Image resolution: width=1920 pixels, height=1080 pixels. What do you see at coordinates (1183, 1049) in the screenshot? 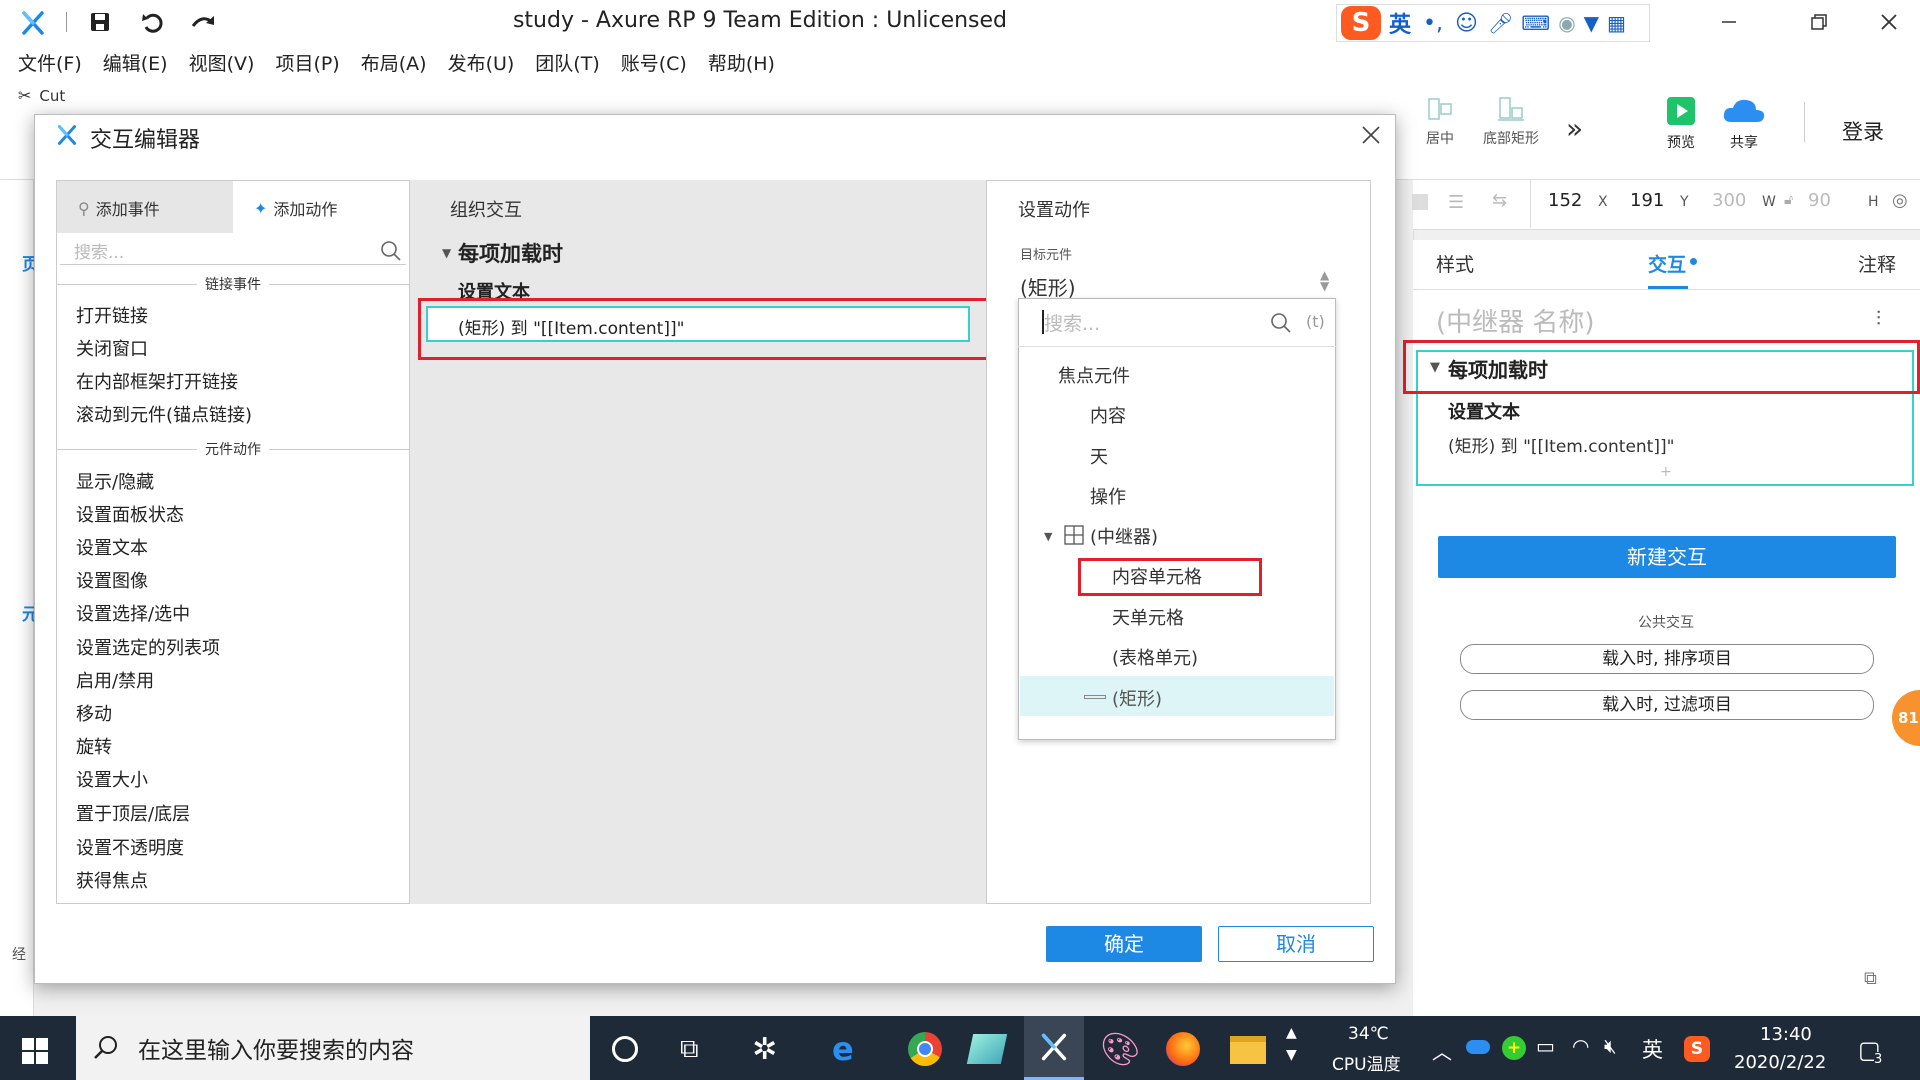
I see `firefox-icon` at bounding box center [1183, 1049].